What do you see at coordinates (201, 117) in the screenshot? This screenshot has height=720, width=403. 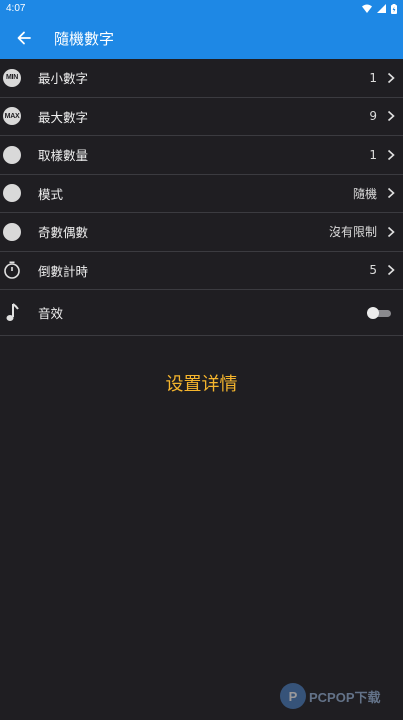 I see `setting-row-max: MAX 最大數字 9` at bounding box center [201, 117].